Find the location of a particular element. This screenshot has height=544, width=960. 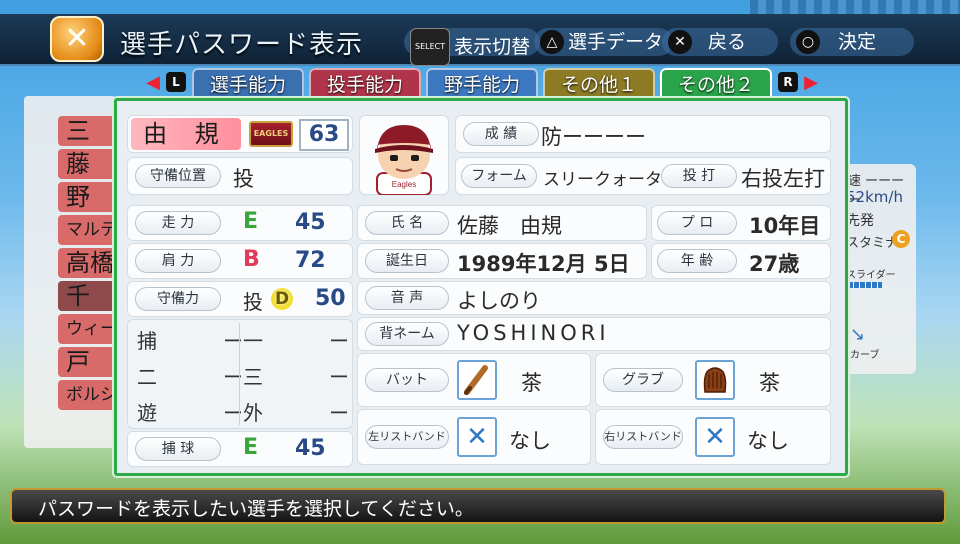

pro-years-label: プ ロ is located at coordinates (697, 223).